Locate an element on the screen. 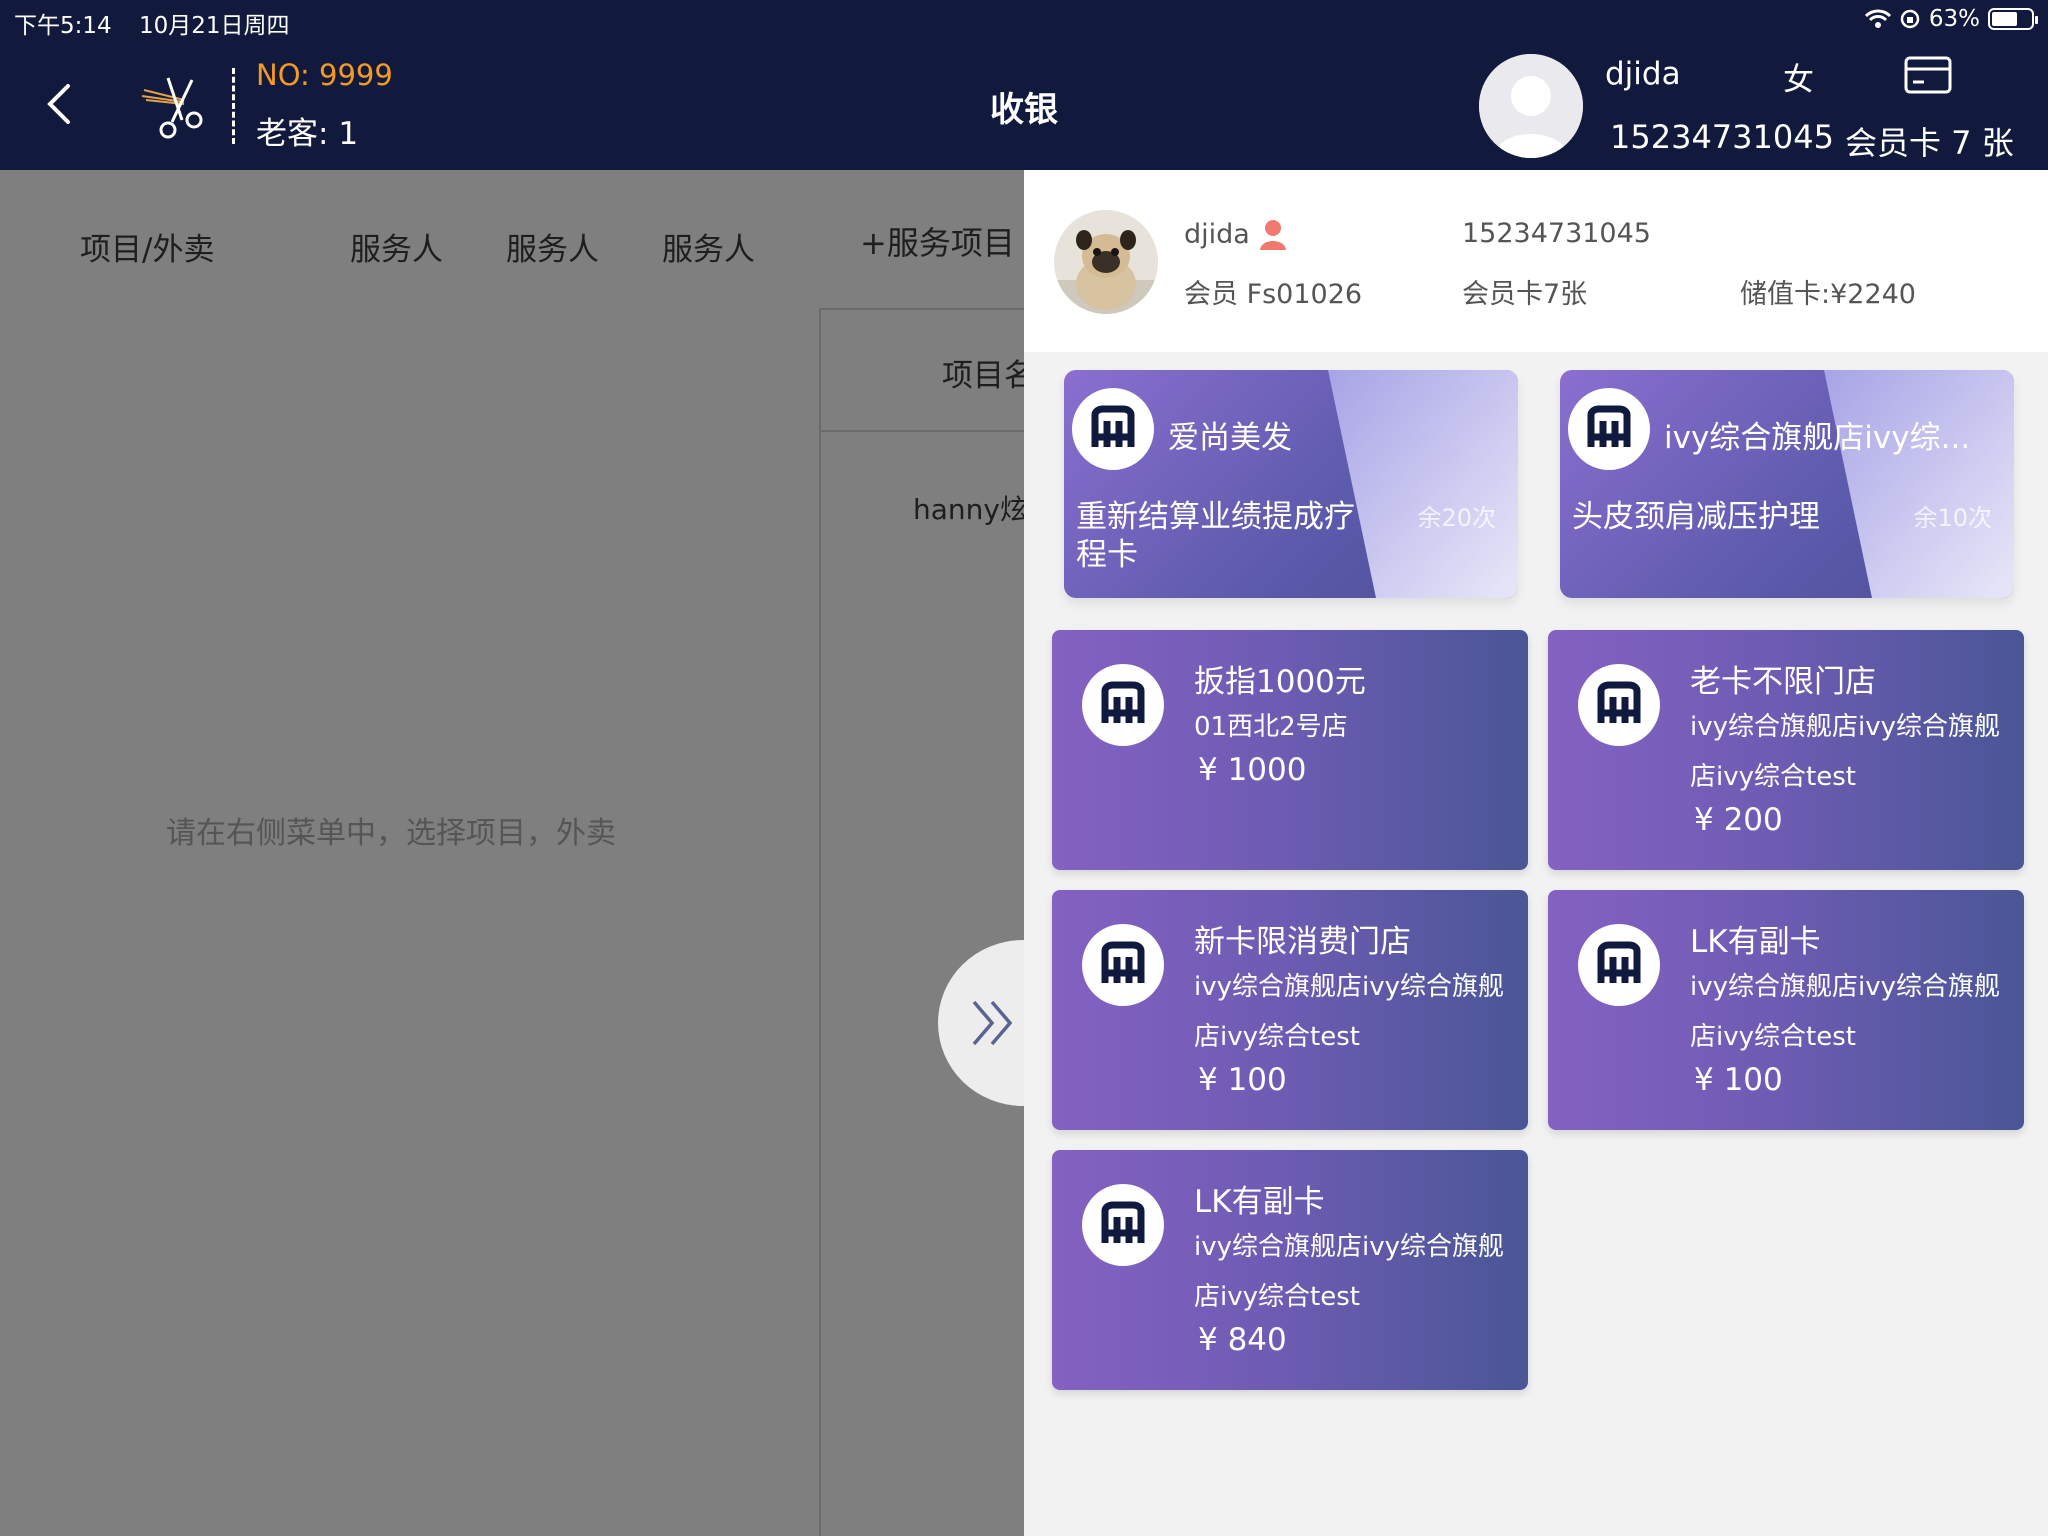  customer-avatar is located at coordinates (1531, 106).